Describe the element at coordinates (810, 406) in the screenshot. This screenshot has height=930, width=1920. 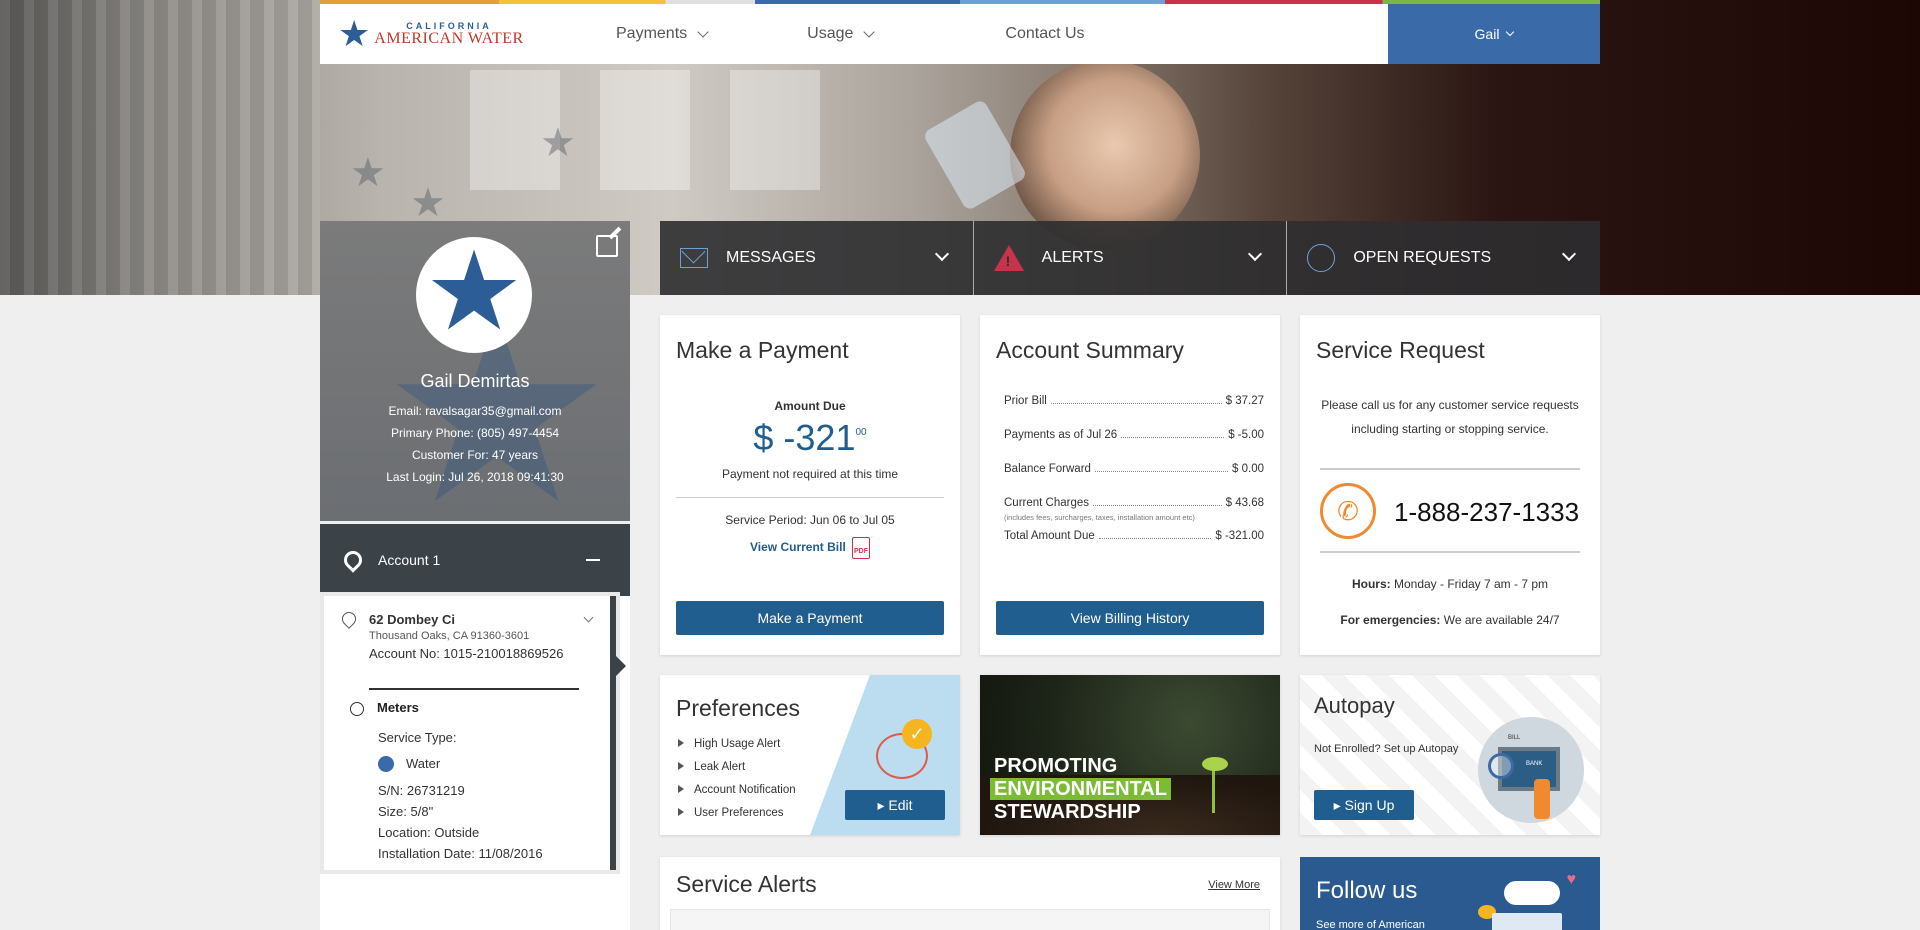
I see `amount-due-label: Amount Due` at that location.